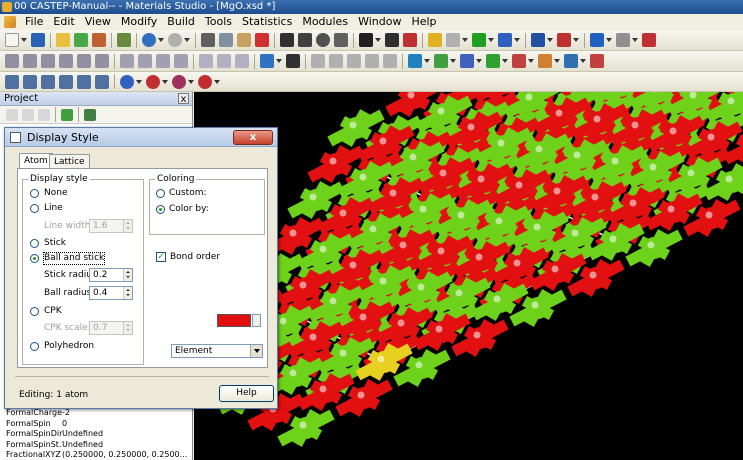 The height and width of the screenshot is (460, 743). I want to click on chart-icon, so click(206, 61).